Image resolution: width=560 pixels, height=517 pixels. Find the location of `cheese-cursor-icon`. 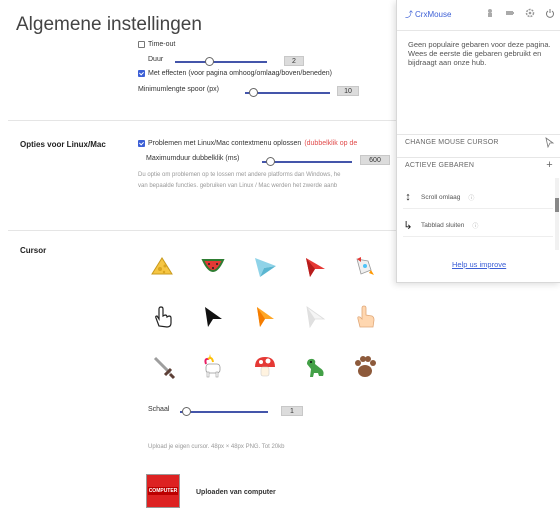

cheese-cursor-icon is located at coordinates (162, 267).